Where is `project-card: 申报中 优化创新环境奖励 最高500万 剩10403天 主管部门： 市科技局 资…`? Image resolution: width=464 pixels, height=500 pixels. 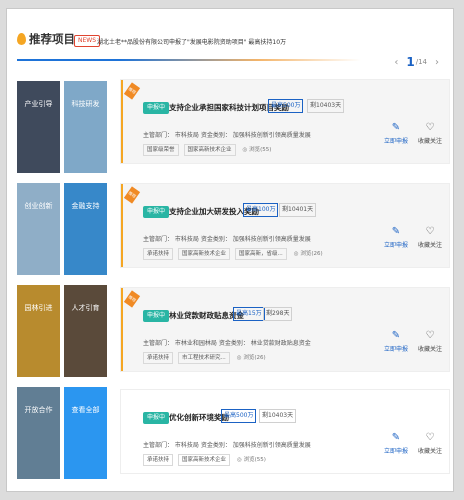 project-card: 申报中 优化创新环境奖励 最高500万 剩10403天 主管部门： 市科技局 资… is located at coordinates (285, 431).